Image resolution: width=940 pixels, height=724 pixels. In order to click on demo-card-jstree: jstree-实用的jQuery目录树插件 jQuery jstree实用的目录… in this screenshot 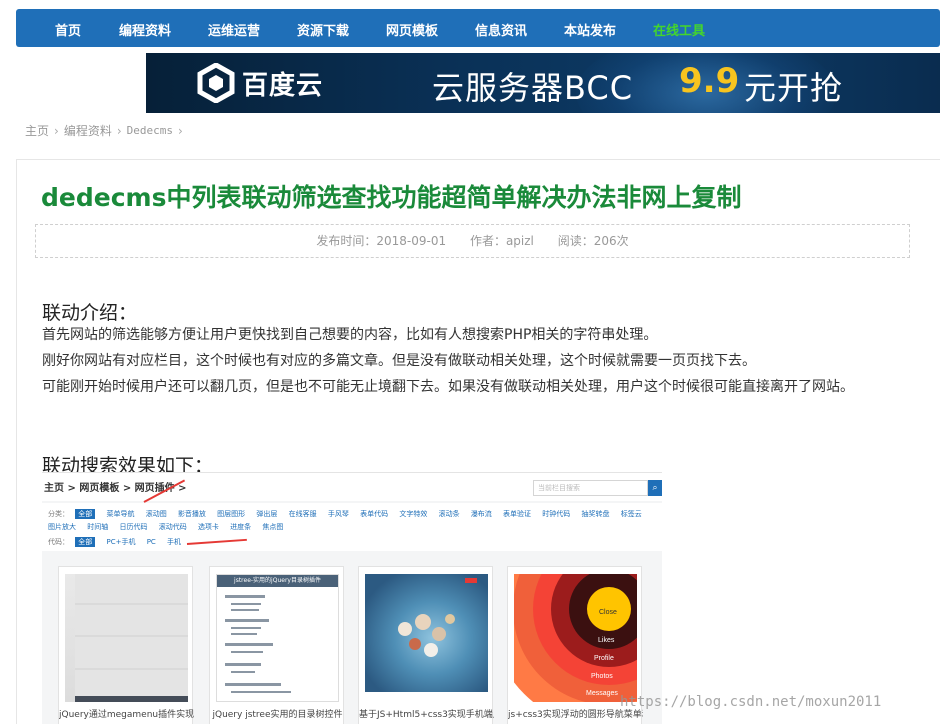, I will do `click(276, 645)`.